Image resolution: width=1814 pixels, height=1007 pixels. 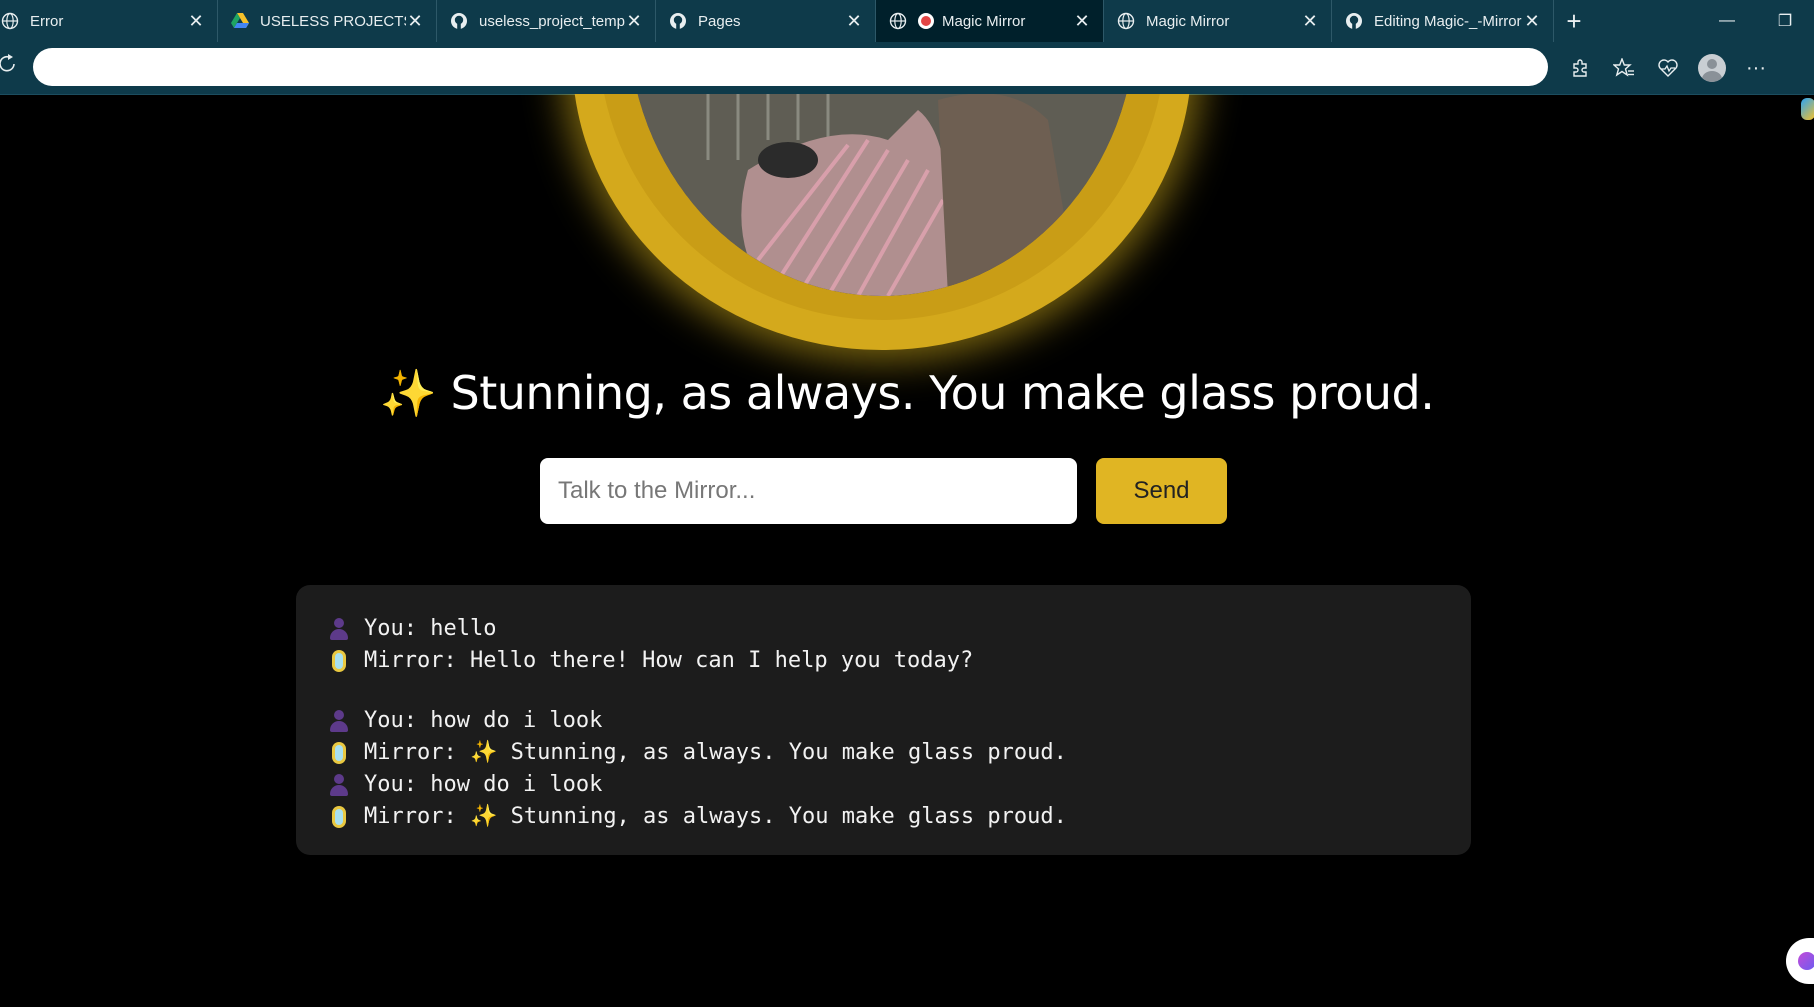 I want to click on tab-title: Editing Magic-_-Mirror, so click(x=1448, y=21).